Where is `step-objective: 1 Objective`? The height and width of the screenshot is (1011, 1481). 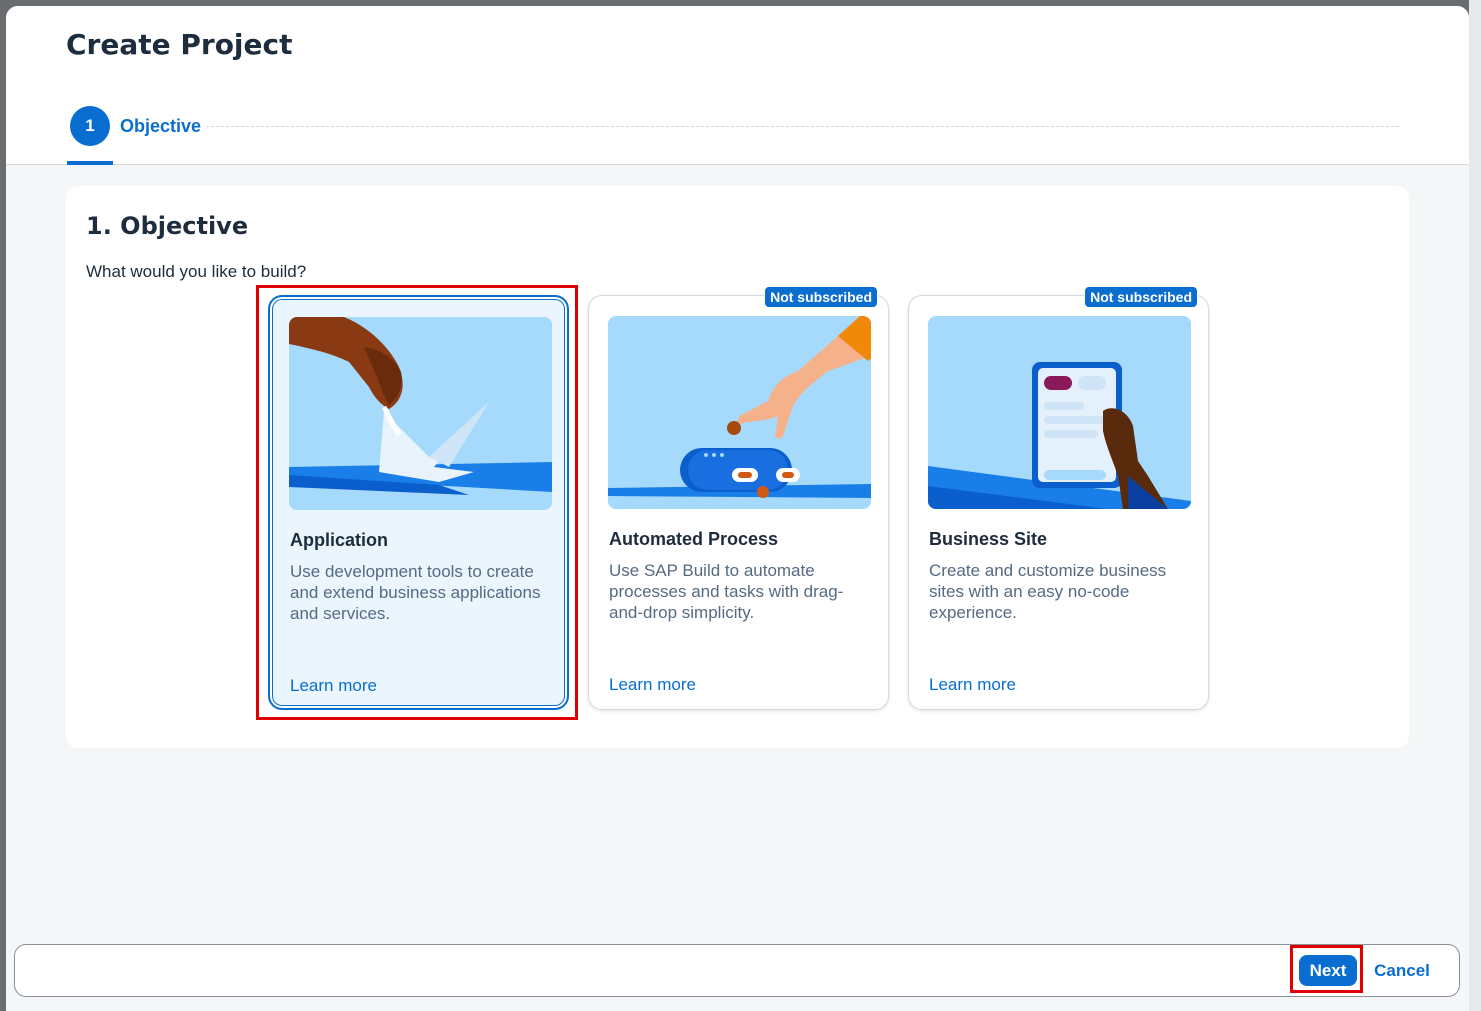 step-objective: 1 Objective is located at coordinates (135, 126).